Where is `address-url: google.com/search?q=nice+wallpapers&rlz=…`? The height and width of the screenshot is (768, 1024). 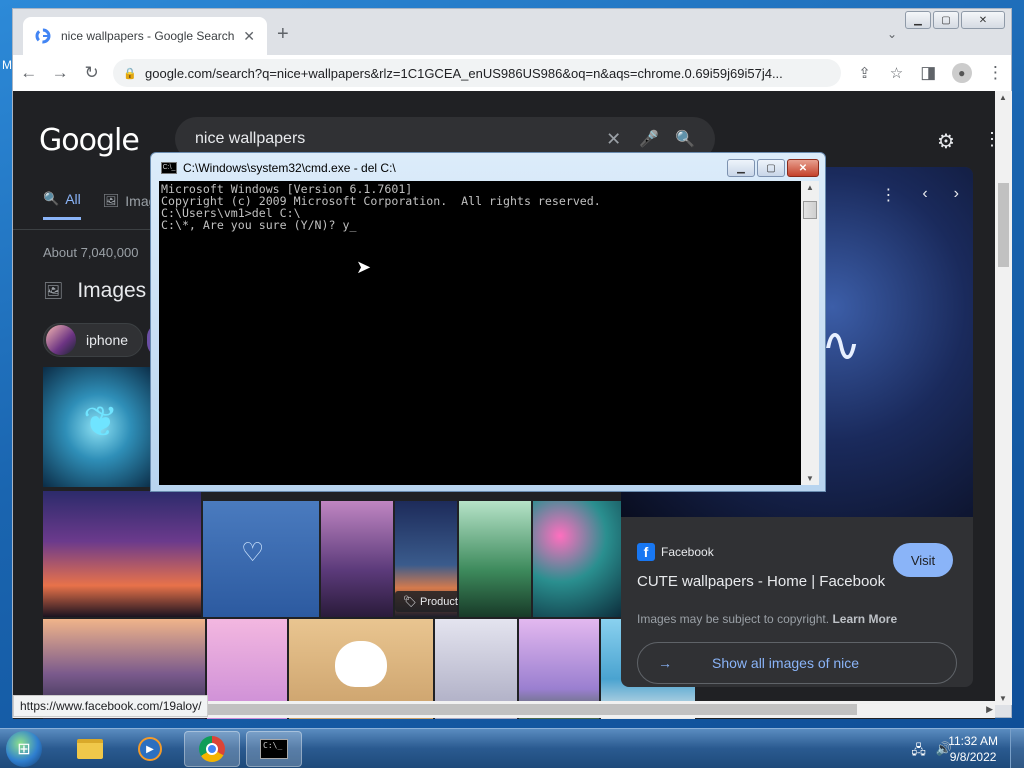
address-url: google.com/search?q=nice+wallpapers&rlz=… is located at coordinates (464, 73).